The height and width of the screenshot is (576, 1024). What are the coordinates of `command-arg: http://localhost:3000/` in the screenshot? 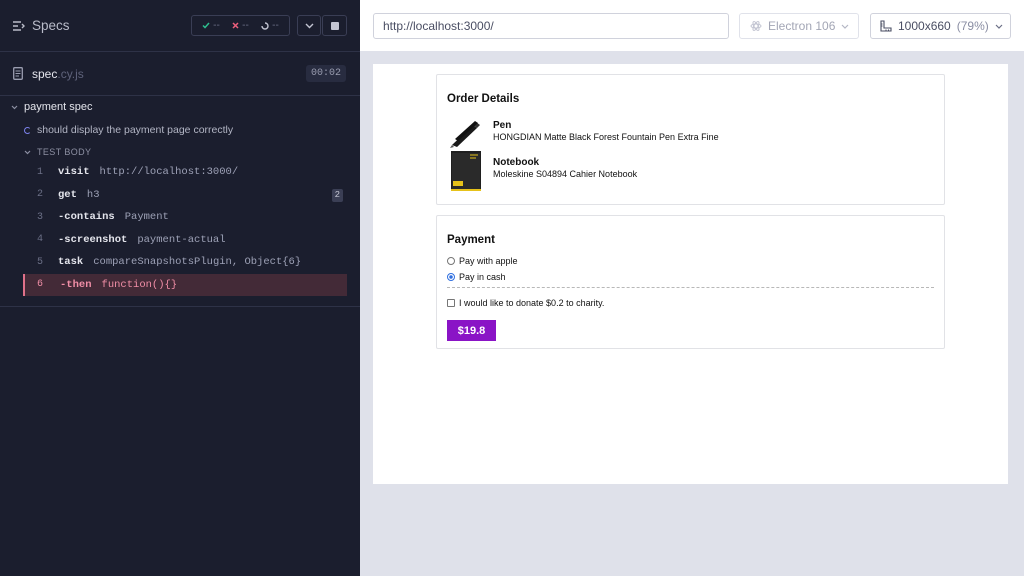 It's located at (169, 172).